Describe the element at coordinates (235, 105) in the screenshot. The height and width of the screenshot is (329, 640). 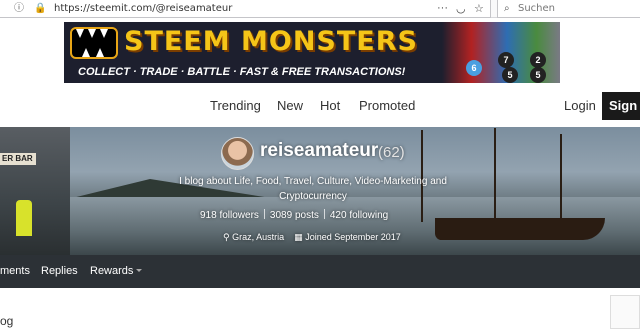
I see `nav-trending: Trending` at that location.